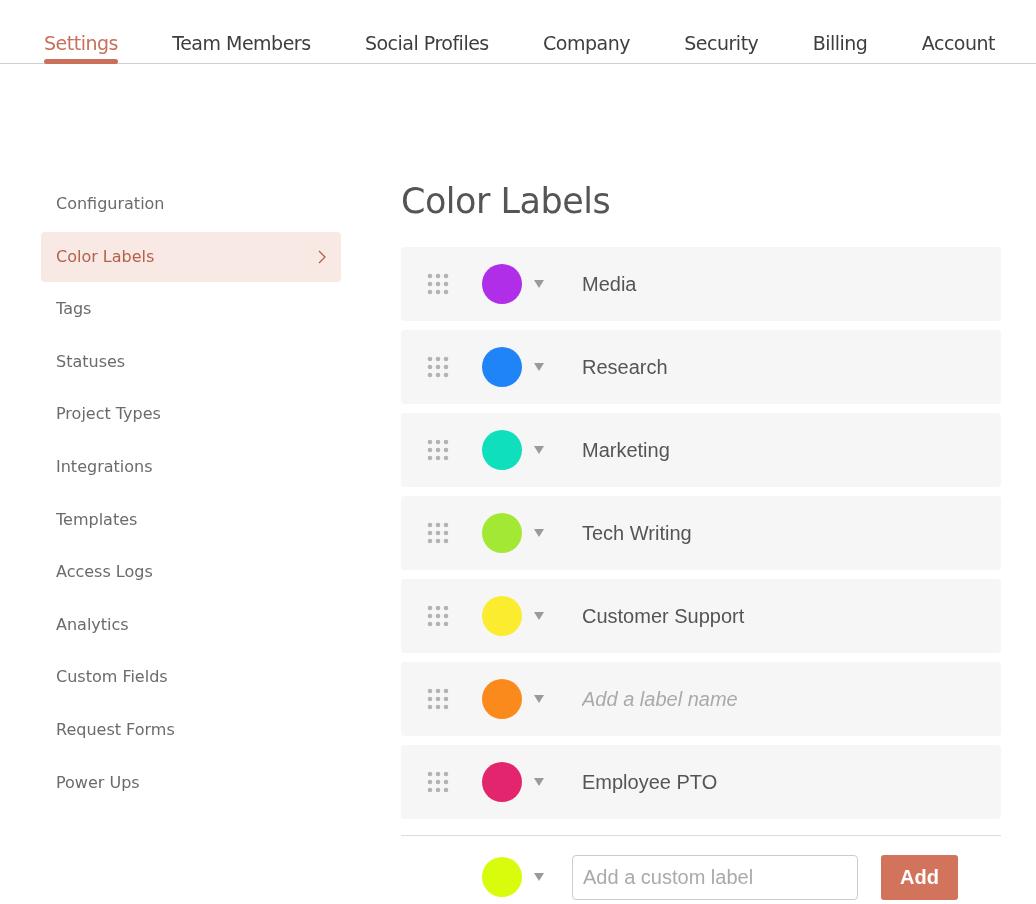 The image size is (1036, 904). I want to click on tab: Settings, so click(81, 31).